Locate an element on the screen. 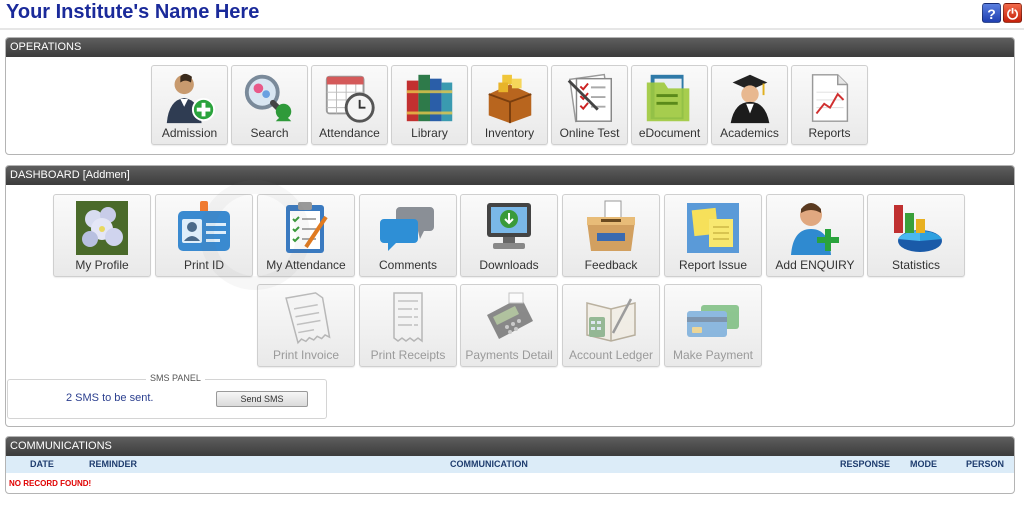  card-terminal-icon is located at coordinates (510, 315).